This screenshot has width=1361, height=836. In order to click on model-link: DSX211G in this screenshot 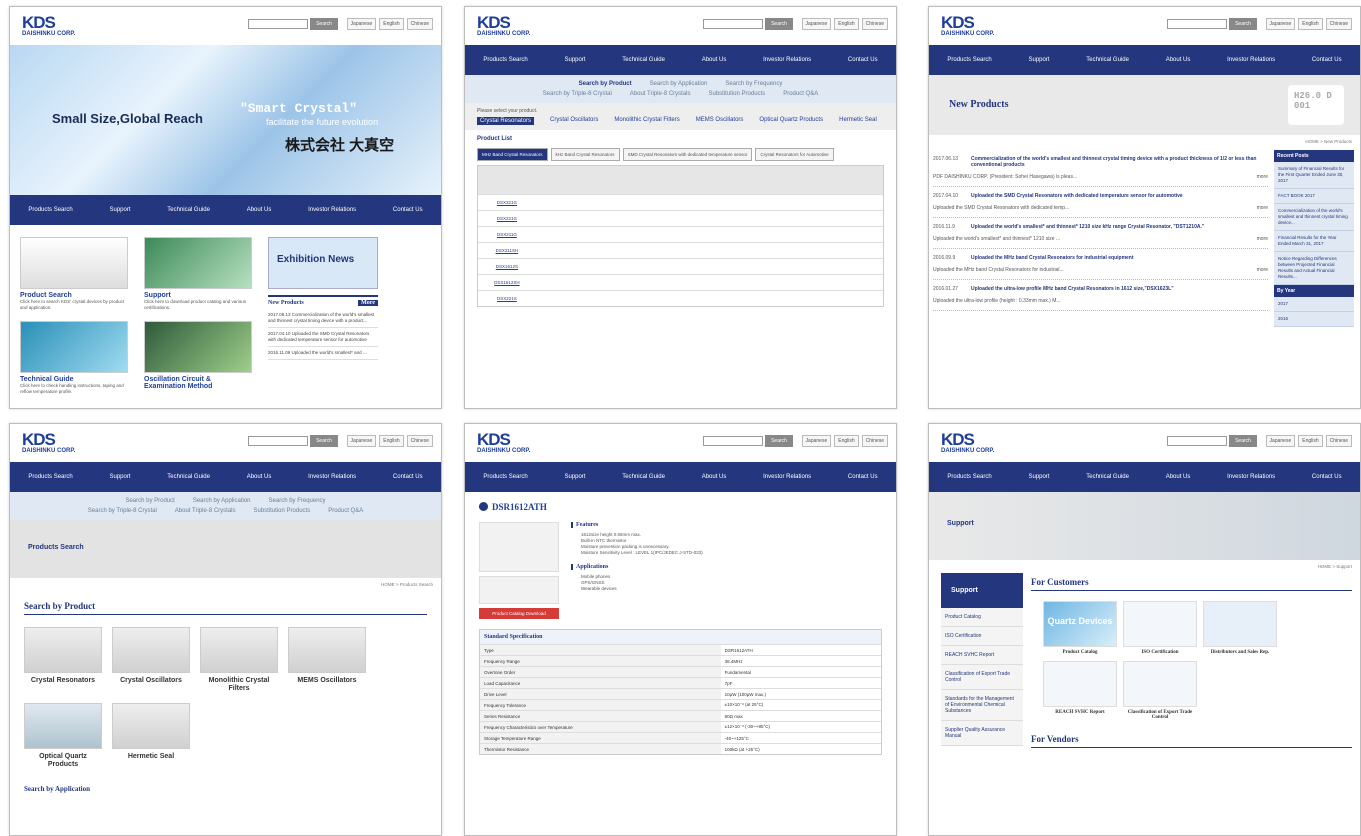, I will do `click(507, 234)`.